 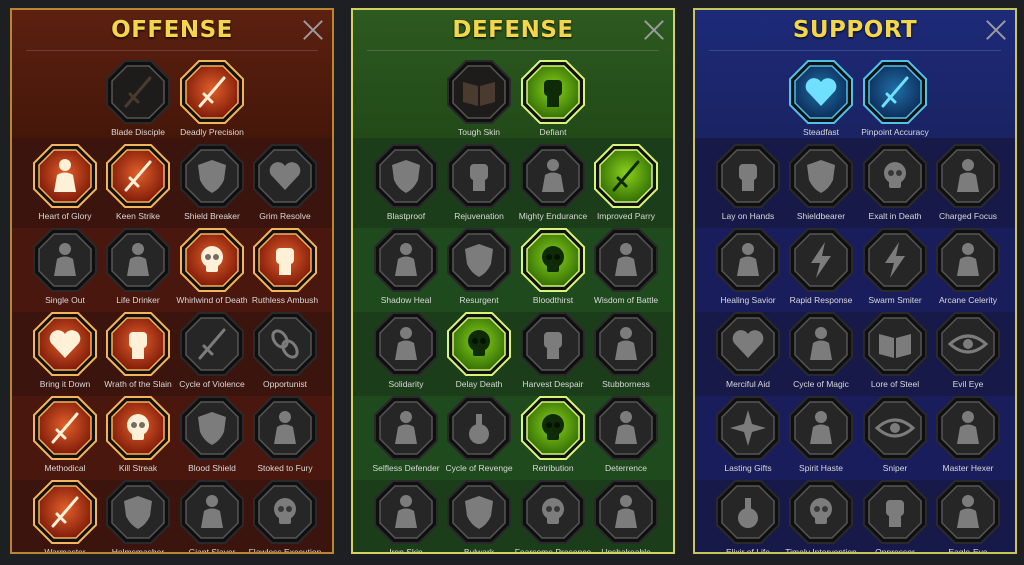 What do you see at coordinates (285, 344) in the screenshot?
I see `chains-icon` at bounding box center [285, 344].